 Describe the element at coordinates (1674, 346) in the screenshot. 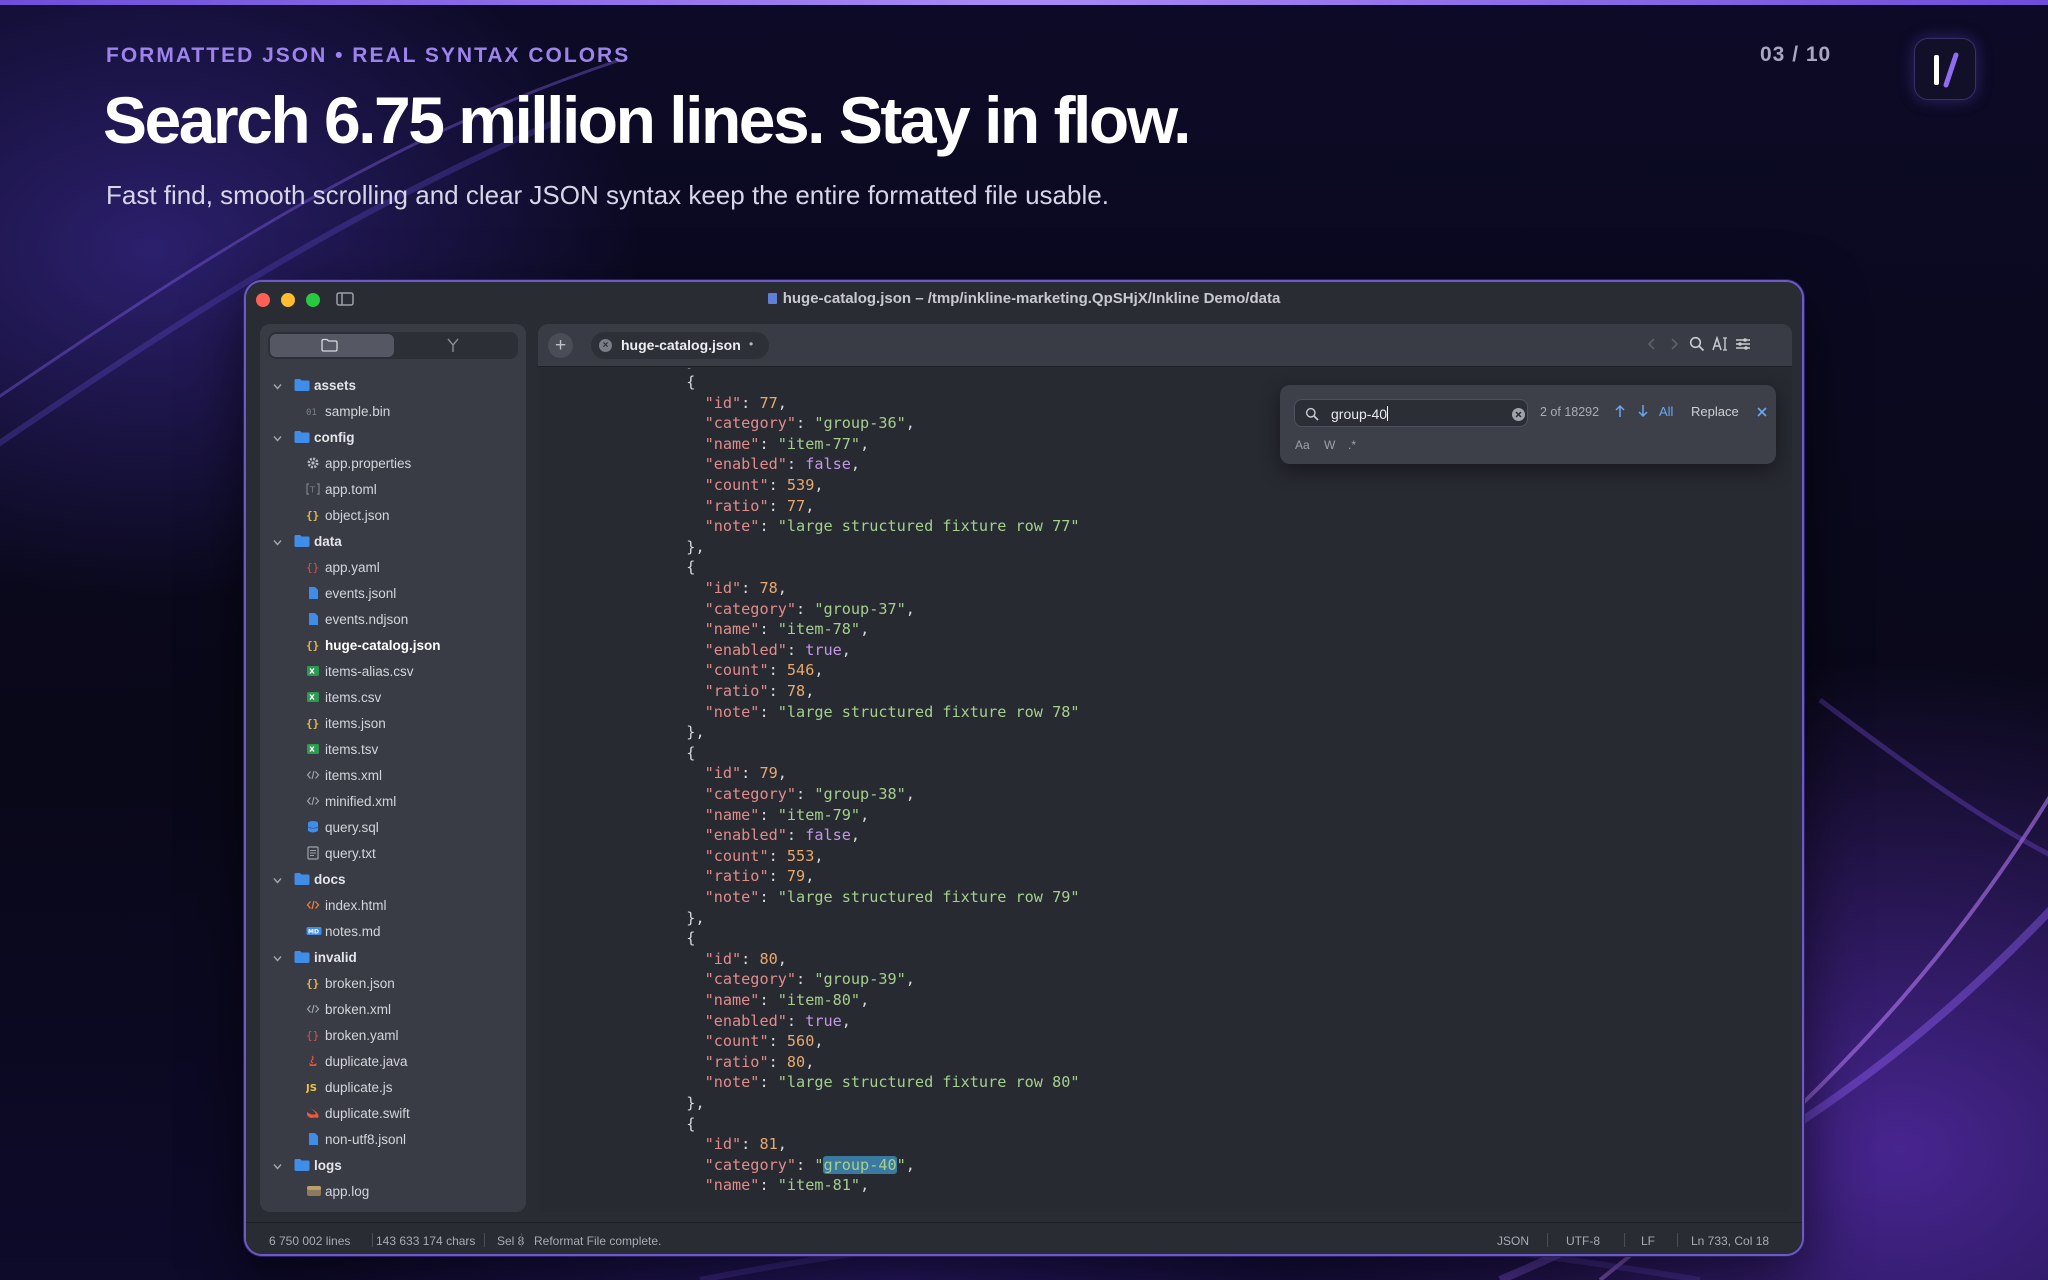

I see `forward-arrow-icon` at that location.